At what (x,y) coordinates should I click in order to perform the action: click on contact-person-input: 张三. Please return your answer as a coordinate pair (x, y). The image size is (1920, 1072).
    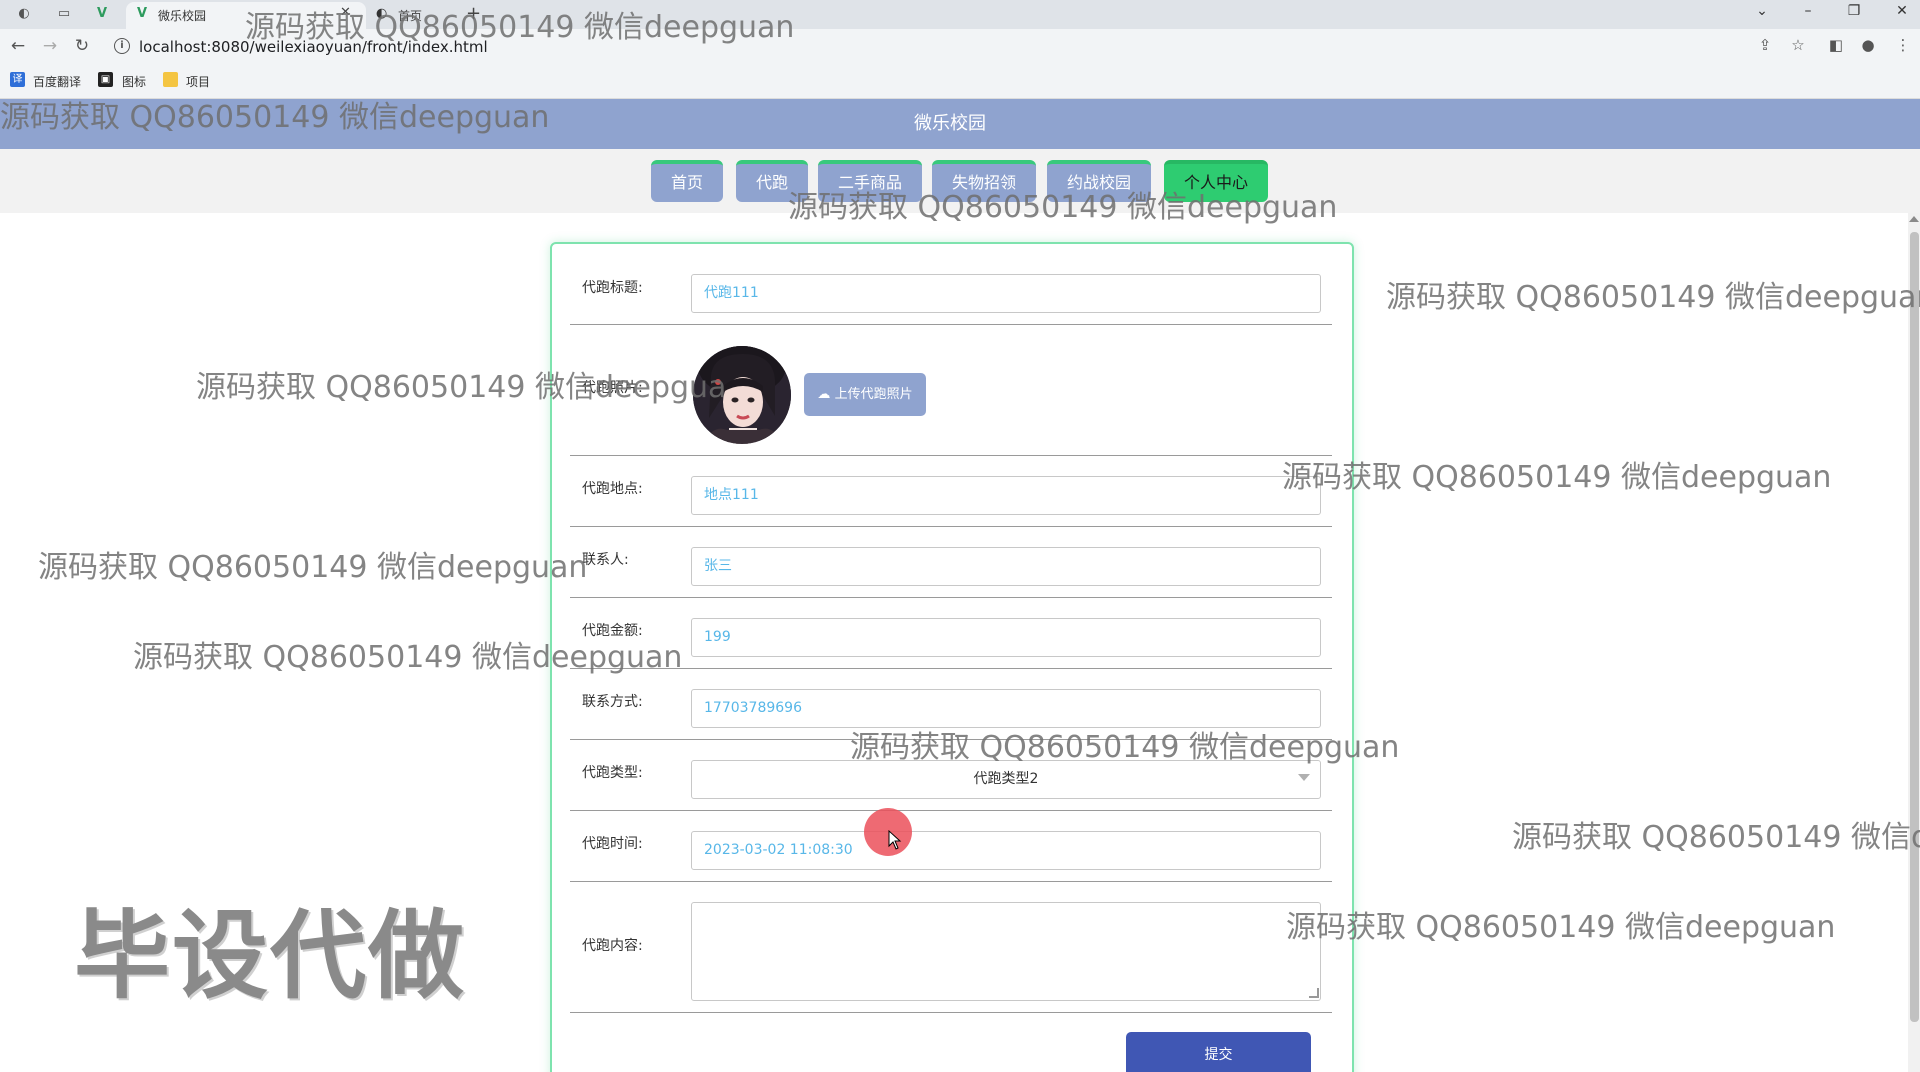
    Looking at the image, I should click on (1006, 566).